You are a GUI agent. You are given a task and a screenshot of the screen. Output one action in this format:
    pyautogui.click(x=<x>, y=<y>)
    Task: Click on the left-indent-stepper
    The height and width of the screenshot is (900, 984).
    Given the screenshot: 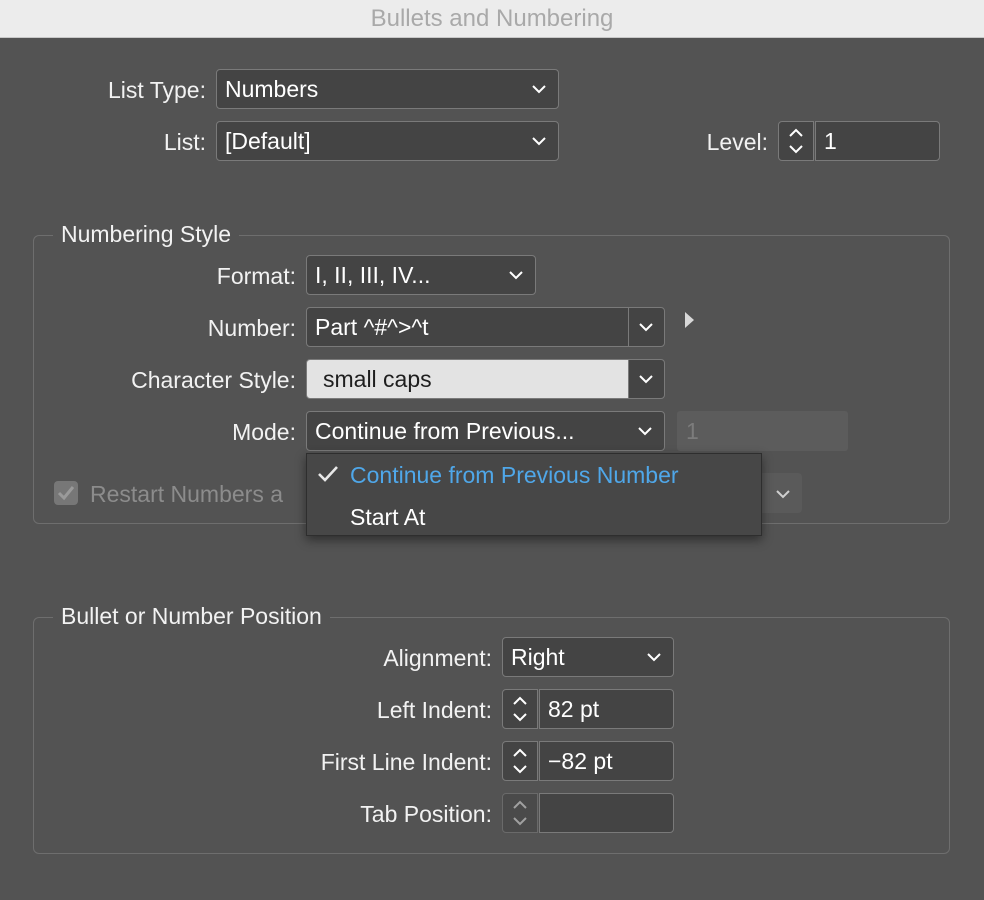 What is the action you would take?
    pyautogui.click(x=520, y=709)
    